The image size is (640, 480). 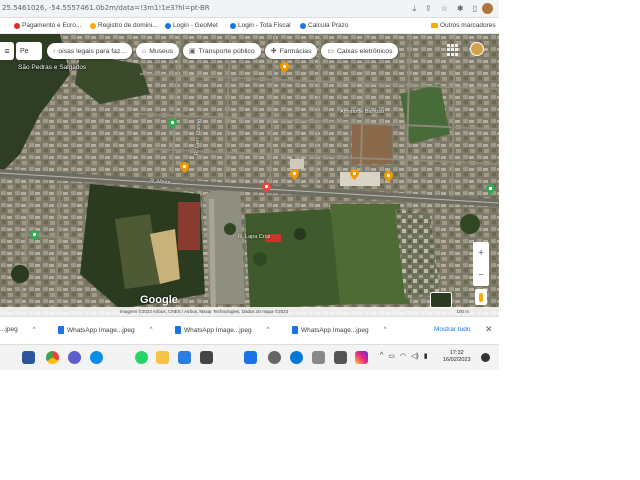 I want to click on bookmark-geomet: Login - GeoMet, so click(x=191, y=25).